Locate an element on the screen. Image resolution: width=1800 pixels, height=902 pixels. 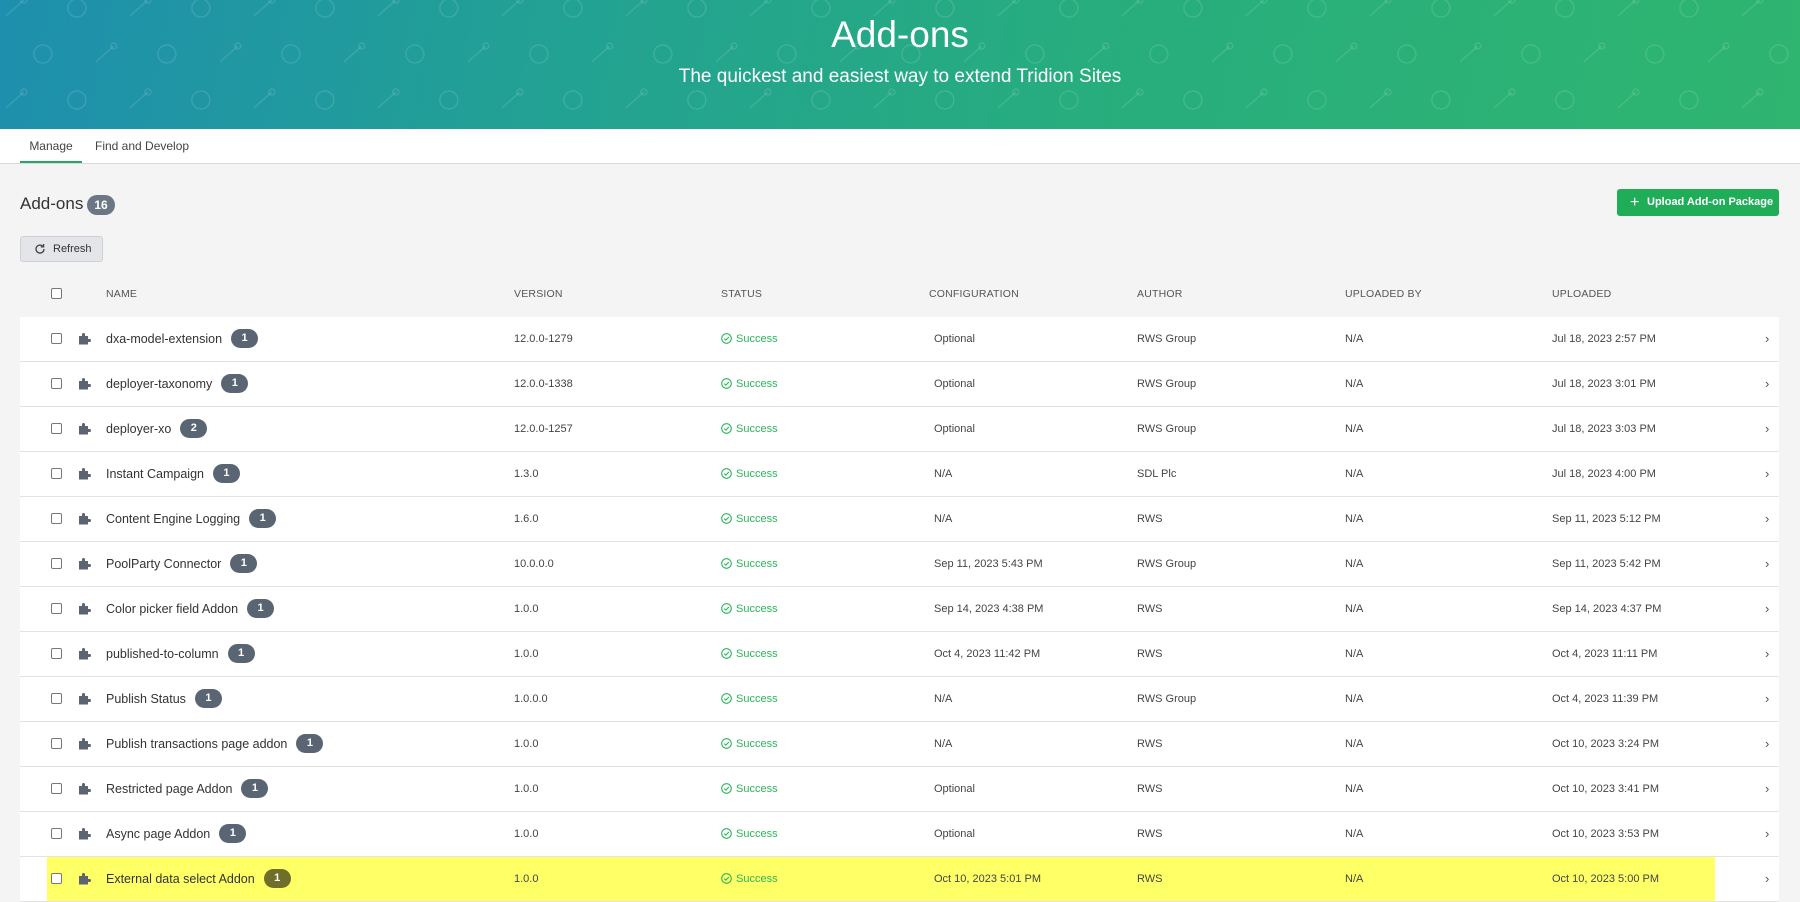
column-header-name: NAME is located at coordinates (121, 294).